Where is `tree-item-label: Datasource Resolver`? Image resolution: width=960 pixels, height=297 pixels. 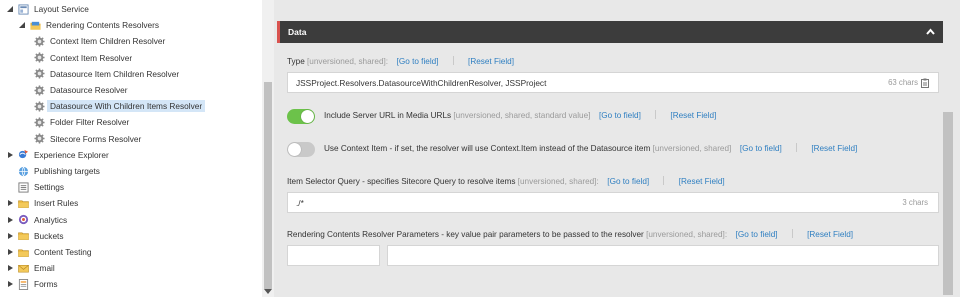
tree-item-label: Datasource Resolver is located at coordinates (89, 90).